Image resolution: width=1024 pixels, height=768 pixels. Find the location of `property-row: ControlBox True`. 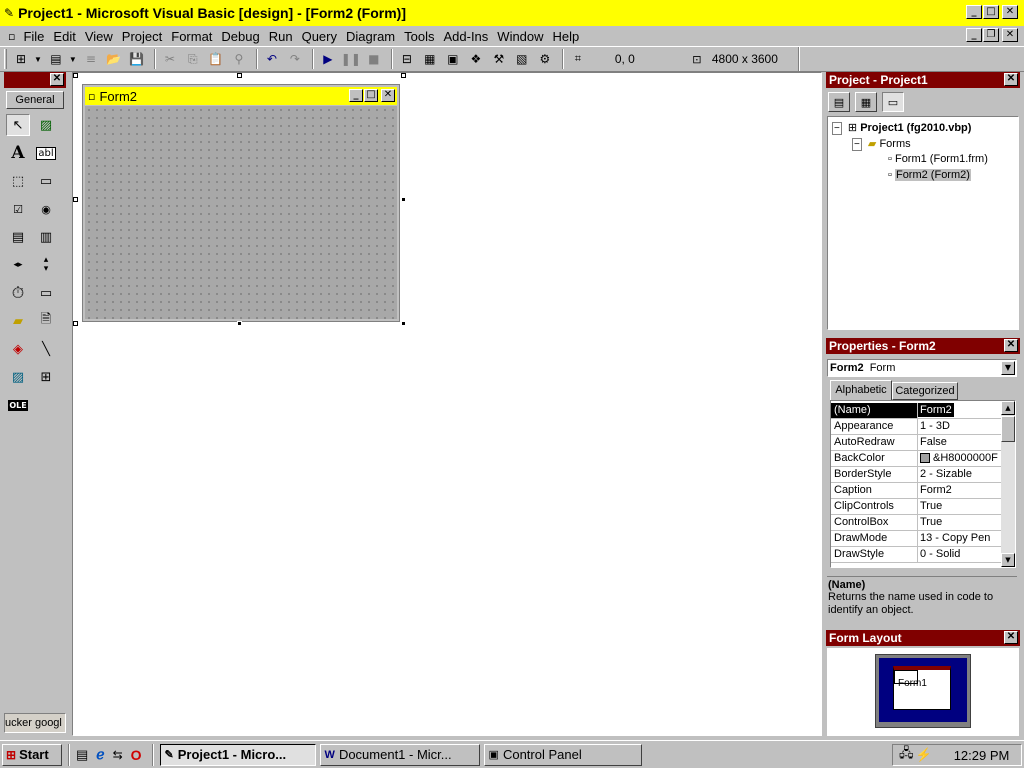

property-row: ControlBox True is located at coordinates (916, 523).